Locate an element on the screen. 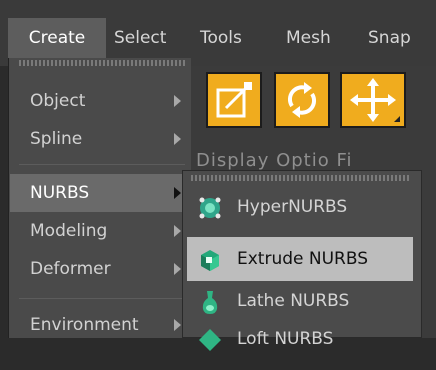 The image size is (436, 370). move-icon is located at coordinates (375, 100).